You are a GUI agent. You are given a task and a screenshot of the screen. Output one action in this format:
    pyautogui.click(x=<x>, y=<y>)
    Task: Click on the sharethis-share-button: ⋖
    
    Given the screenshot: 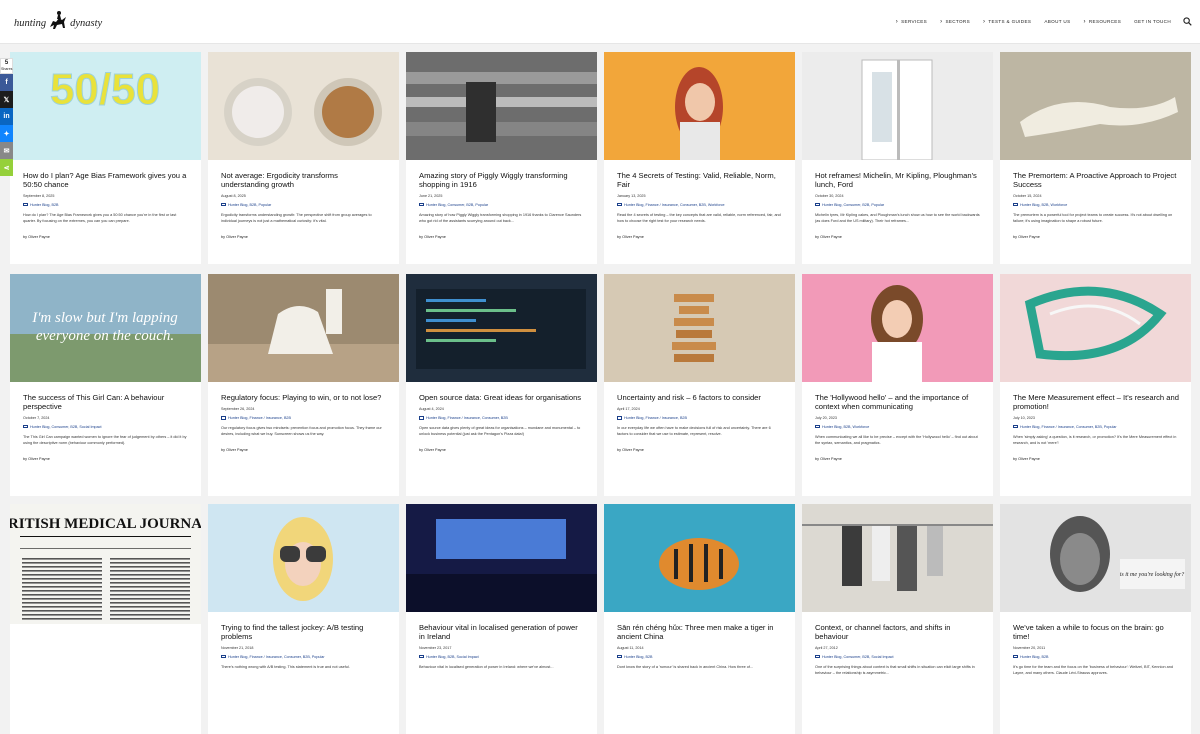 What is the action you would take?
    pyautogui.click(x=6, y=167)
    